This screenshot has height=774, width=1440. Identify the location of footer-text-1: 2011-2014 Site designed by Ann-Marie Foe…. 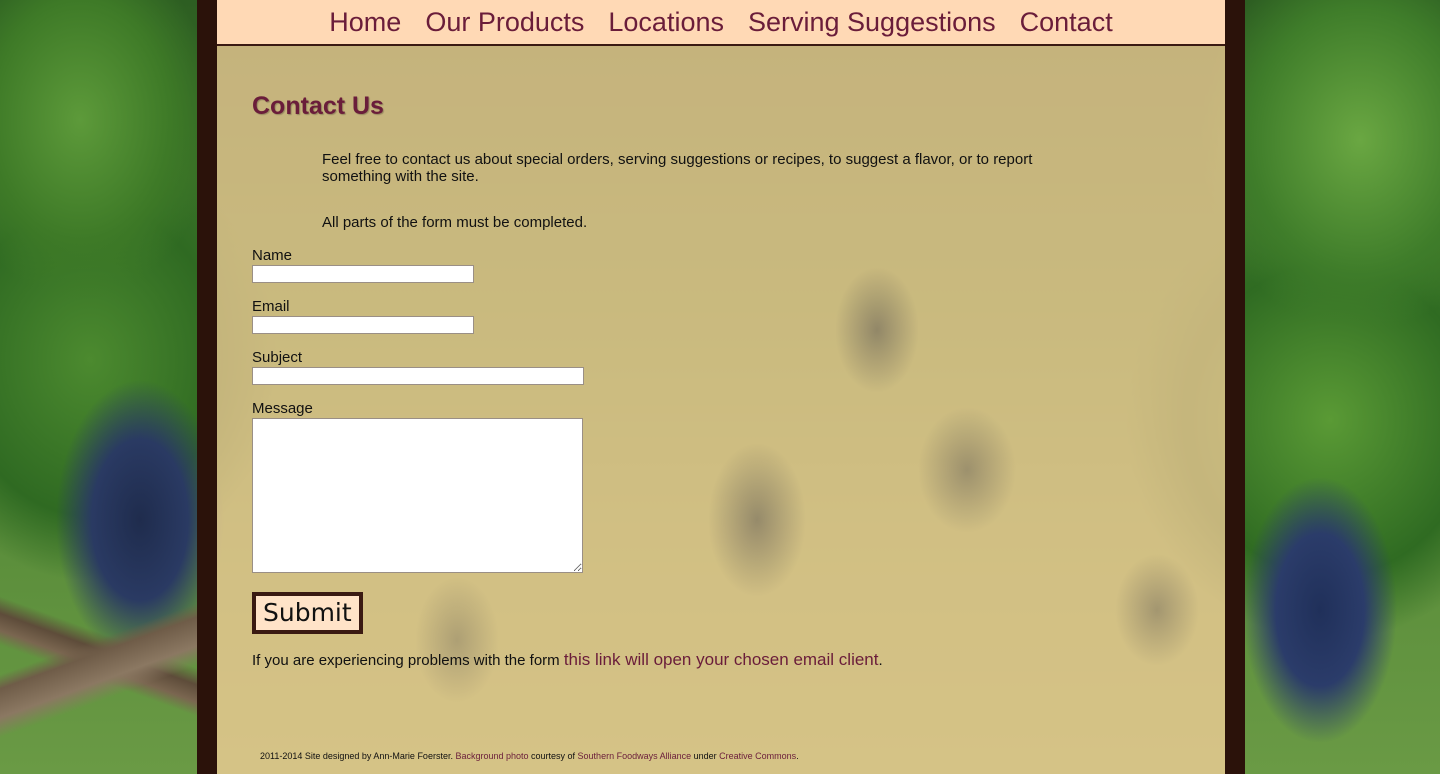
(358, 756).